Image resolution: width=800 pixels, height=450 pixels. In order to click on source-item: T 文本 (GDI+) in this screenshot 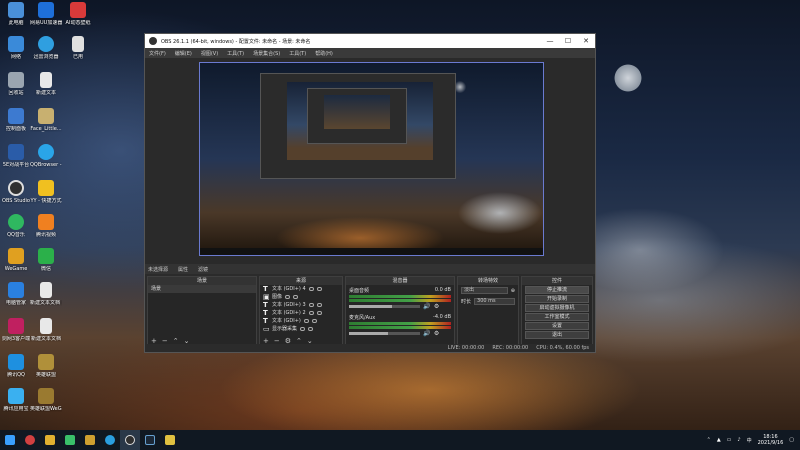, I will do `click(301, 321)`.